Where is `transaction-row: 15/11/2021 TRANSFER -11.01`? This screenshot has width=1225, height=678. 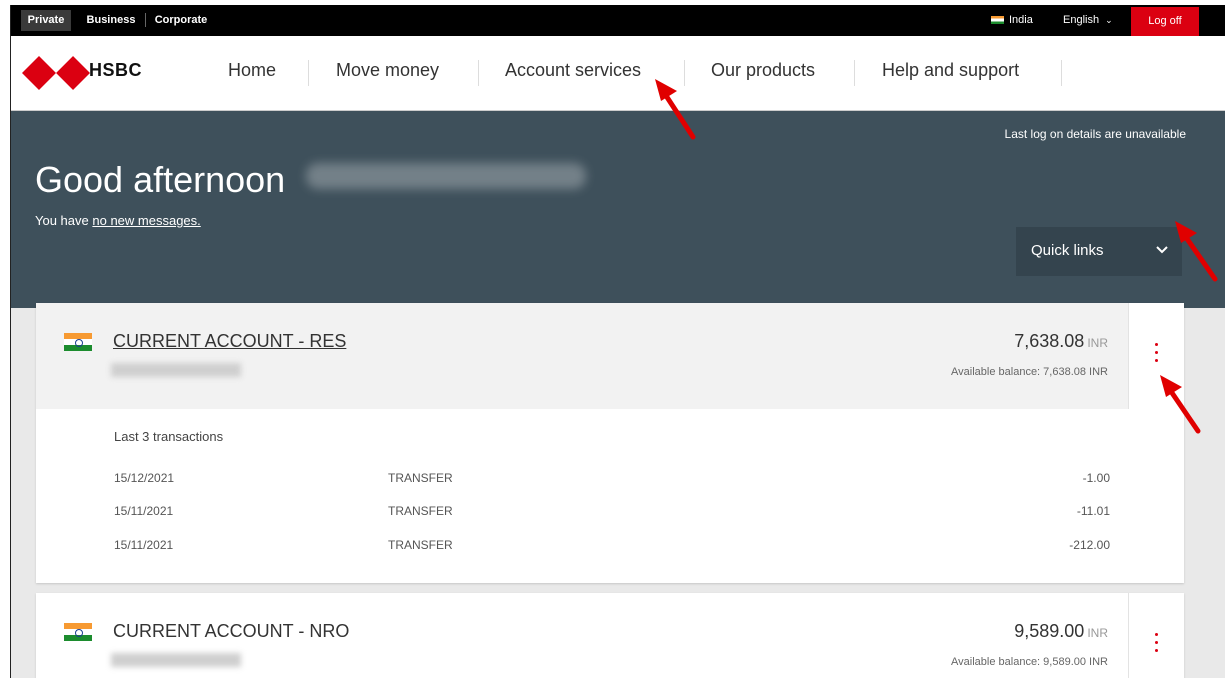 transaction-row: 15/11/2021 TRANSFER -11.01 is located at coordinates (582, 514).